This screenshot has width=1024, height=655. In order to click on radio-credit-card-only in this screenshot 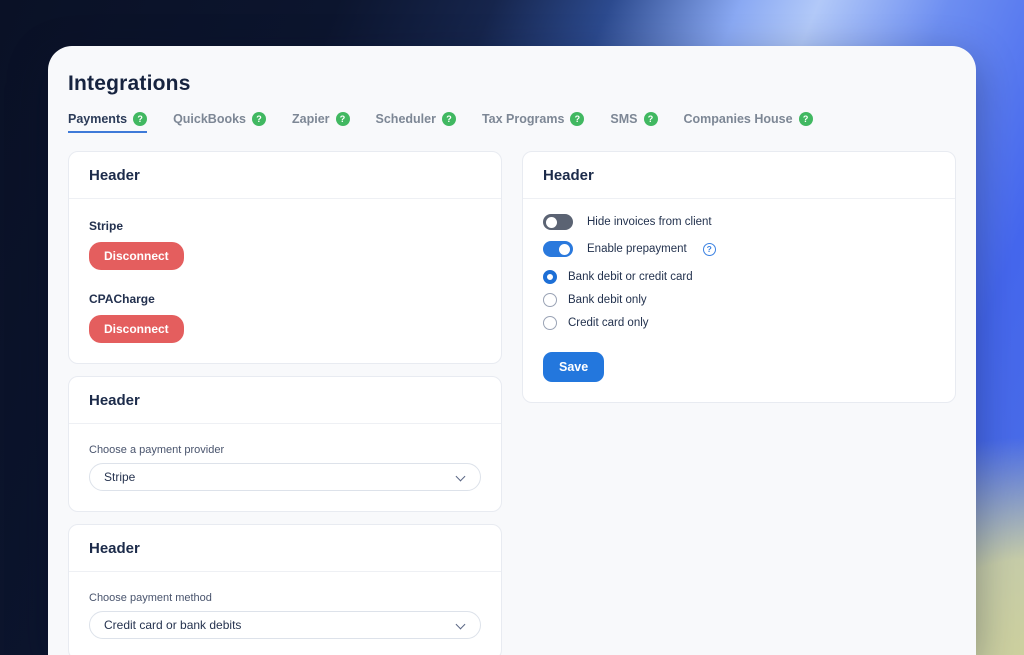, I will do `click(550, 323)`.